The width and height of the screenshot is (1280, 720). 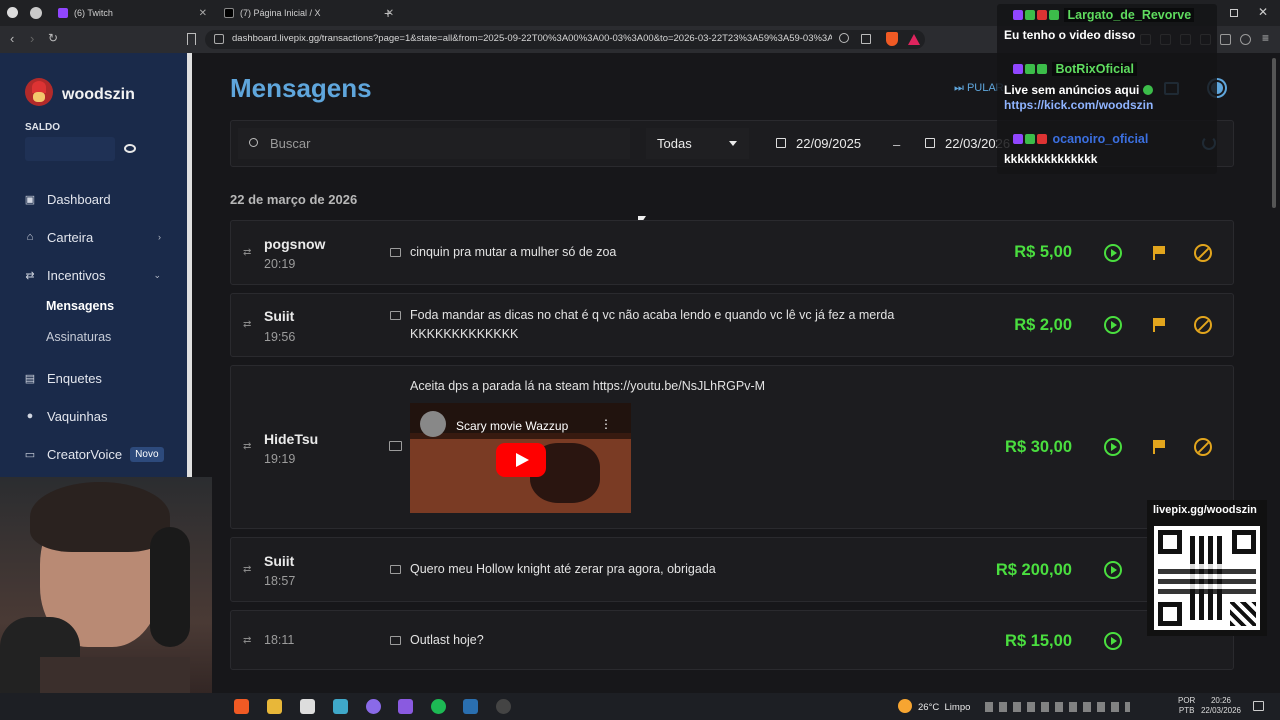 What do you see at coordinates (438, 706) in the screenshot?
I see `spotify-app-icon` at bounding box center [438, 706].